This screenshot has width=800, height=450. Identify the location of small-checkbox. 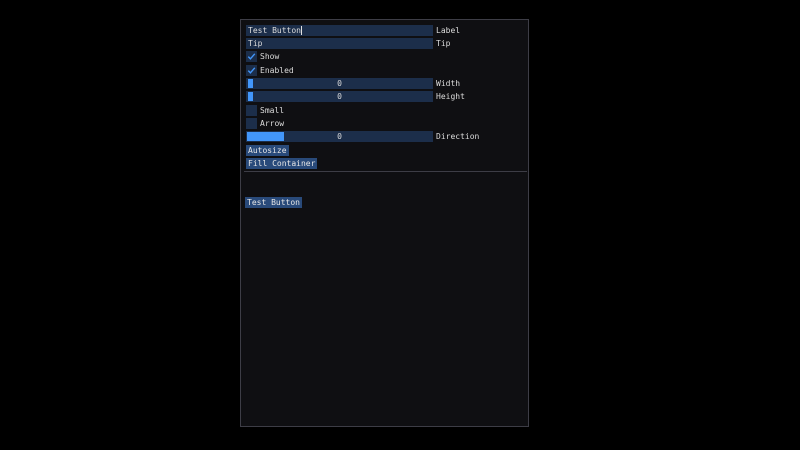
(251, 110).